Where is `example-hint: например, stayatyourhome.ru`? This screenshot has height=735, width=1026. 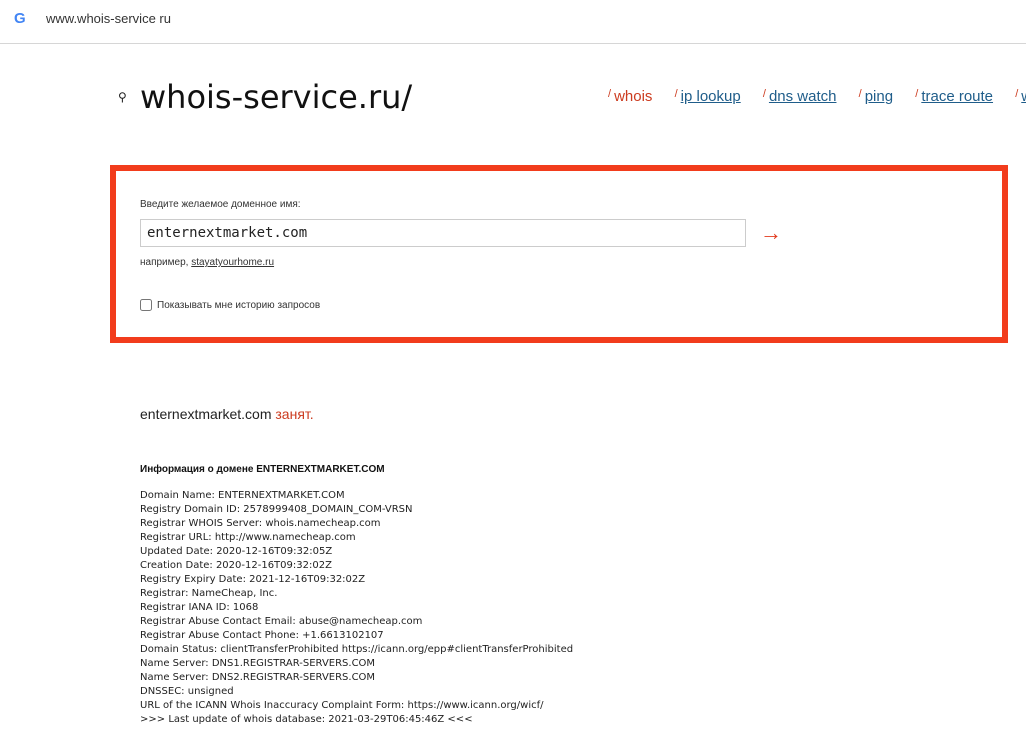 example-hint: например, stayatyourhome.ru is located at coordinates (207, 262).